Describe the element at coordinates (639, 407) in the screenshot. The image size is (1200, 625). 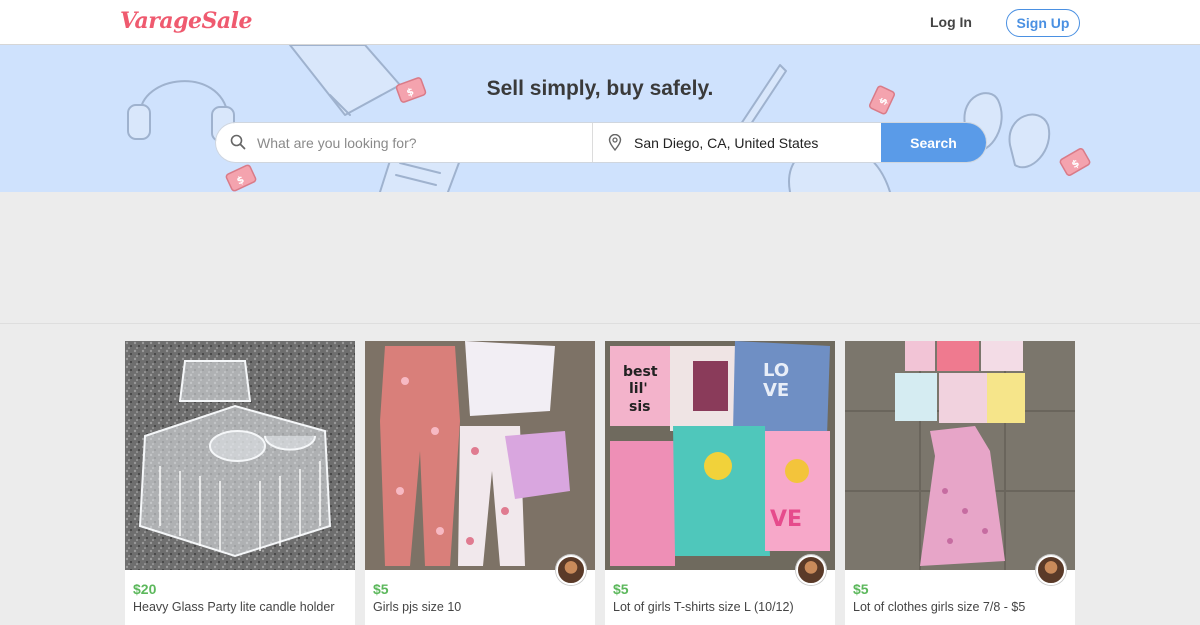
I see `svg-text: sis` at that location.